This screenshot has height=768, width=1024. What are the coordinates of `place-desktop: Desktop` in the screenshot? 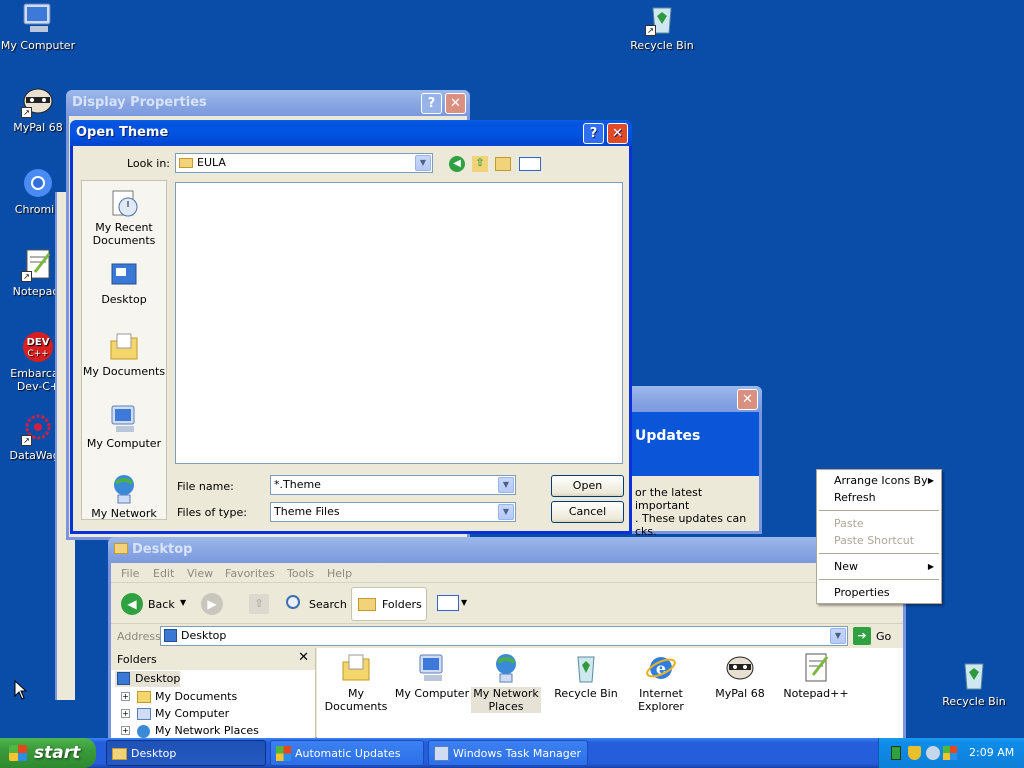 It's located at (124, 282).